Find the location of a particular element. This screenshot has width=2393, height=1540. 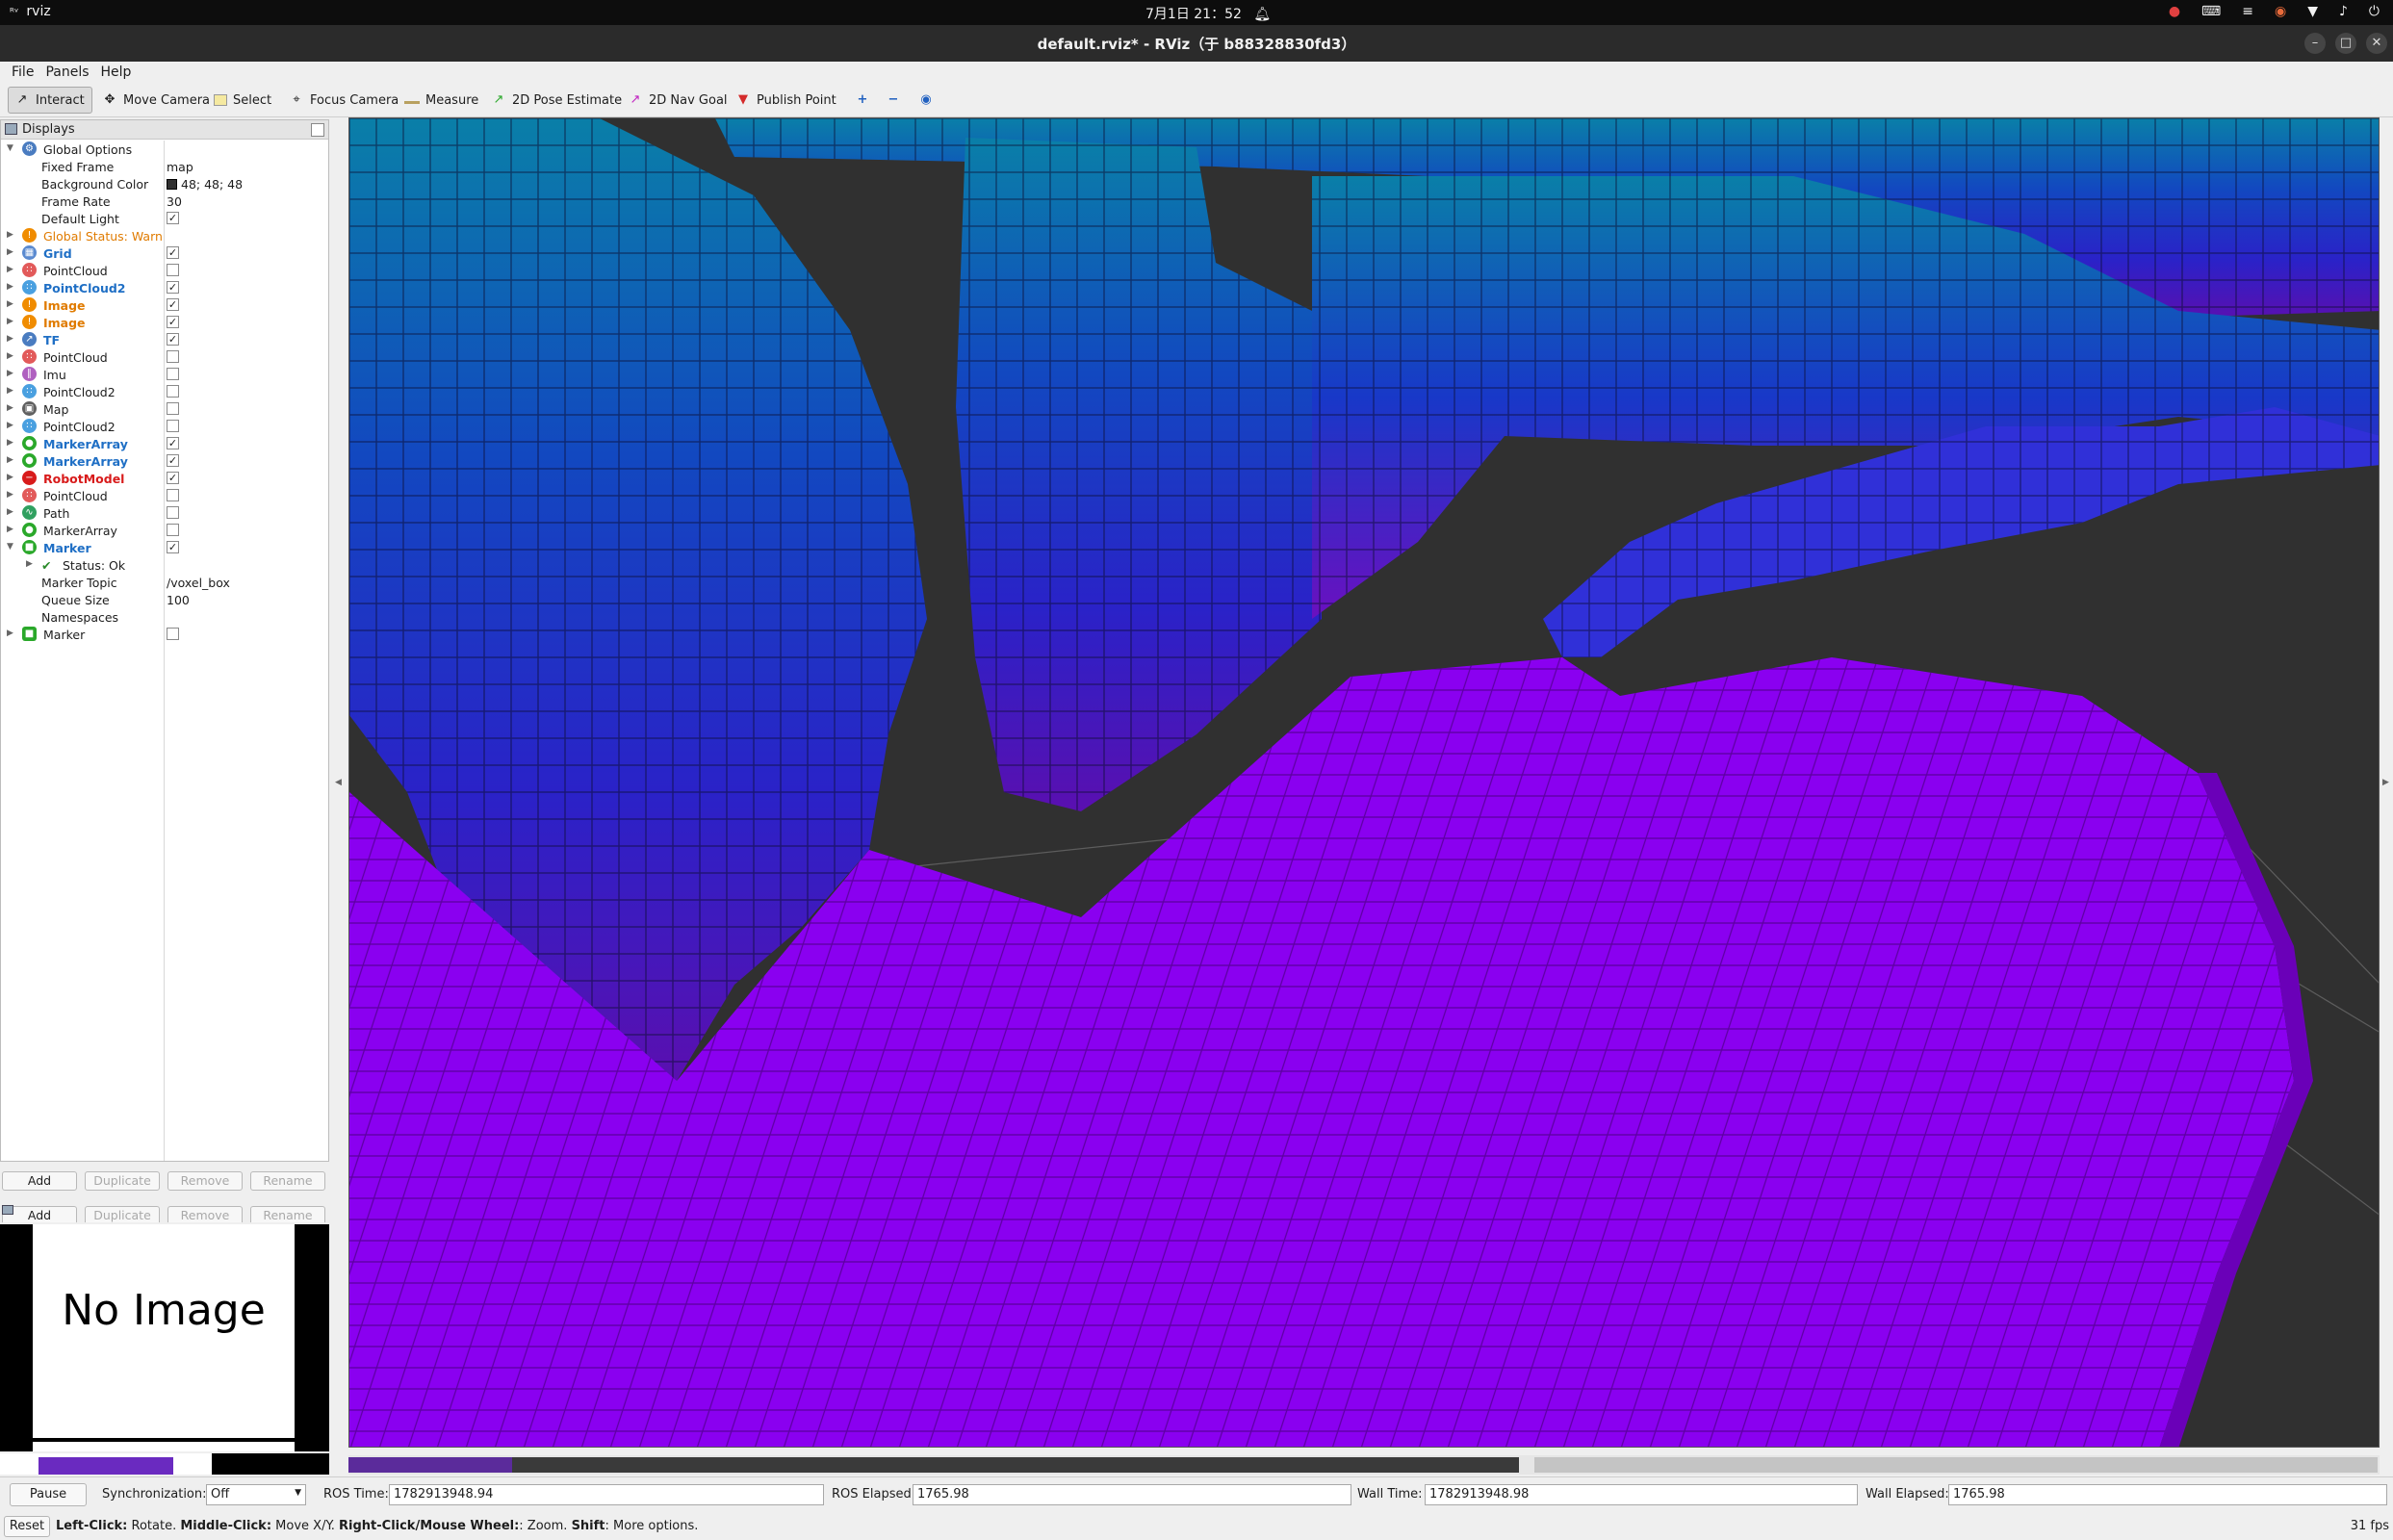

queue-size-value: 100 is located at coordinates (179, 600).